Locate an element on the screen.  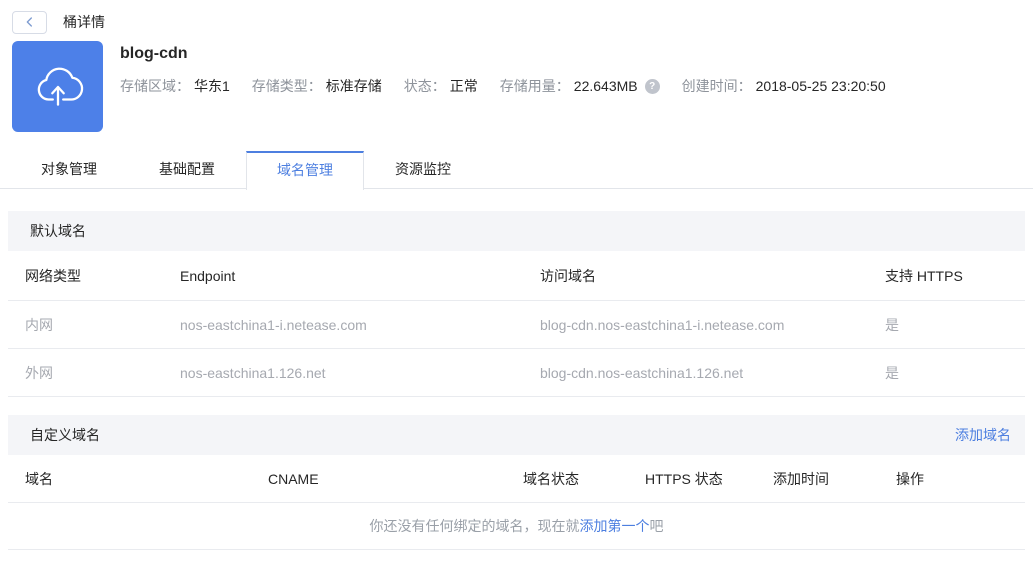
empty-state: 你还没有任何绑定的域名，现在就 添加第一个吧 is located at coordinates (516, 526).